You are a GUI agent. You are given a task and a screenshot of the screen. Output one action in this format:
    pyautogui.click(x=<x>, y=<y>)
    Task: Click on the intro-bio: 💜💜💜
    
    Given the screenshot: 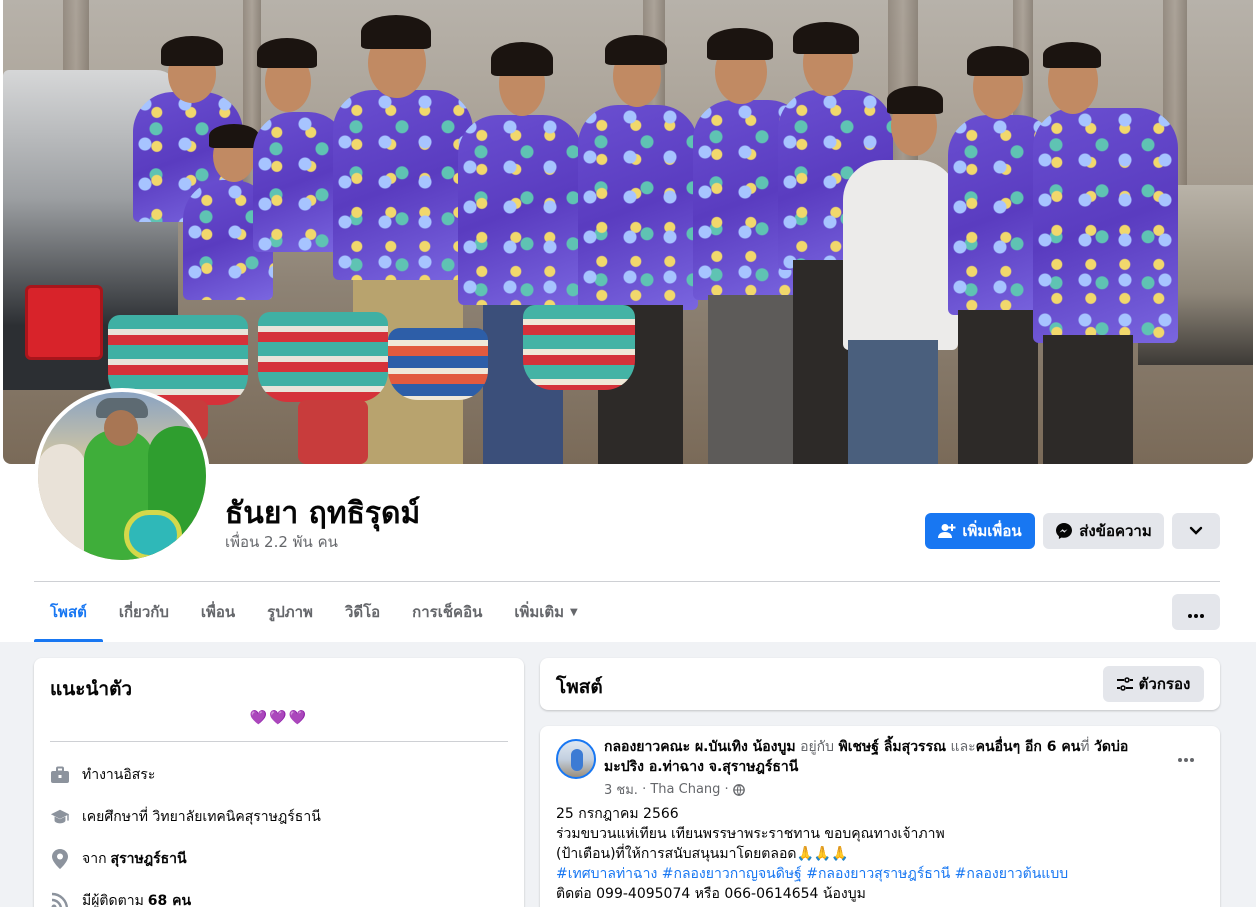 What is the action you would take?
    pyautogui.click(x=279, y=718)
    